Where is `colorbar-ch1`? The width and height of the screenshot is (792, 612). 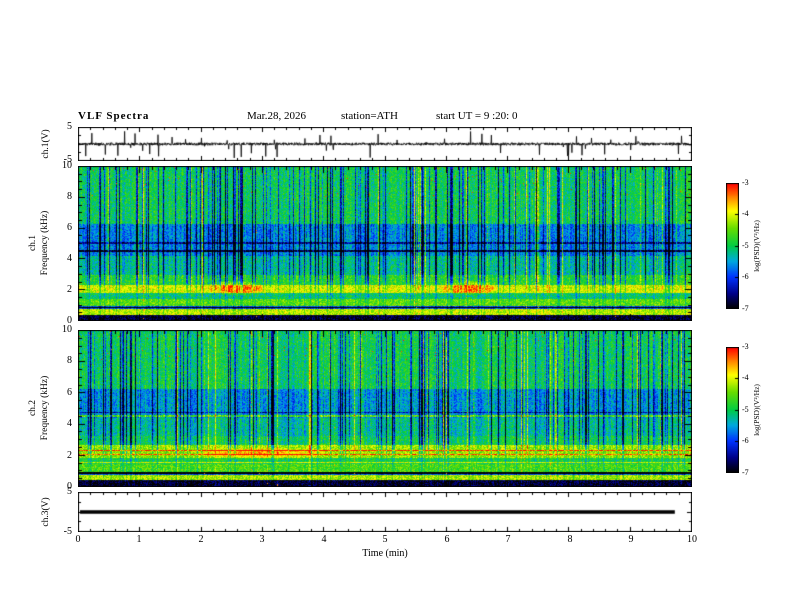 colorbar-ch1 is located at coordinates (732, 246).